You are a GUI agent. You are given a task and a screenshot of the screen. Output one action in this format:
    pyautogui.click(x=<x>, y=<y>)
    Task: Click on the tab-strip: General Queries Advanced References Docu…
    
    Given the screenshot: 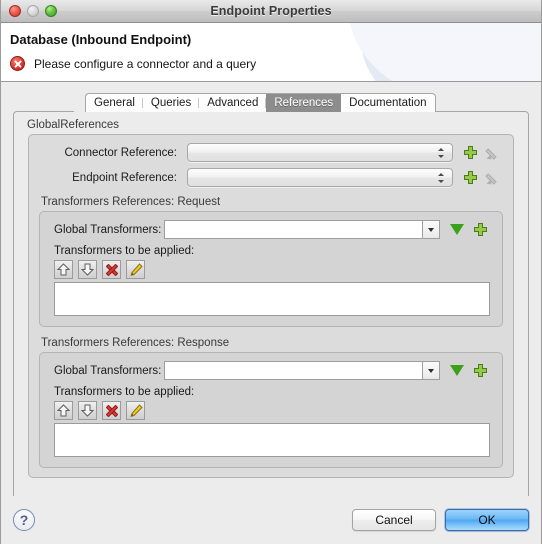 What is the action you would take?
    pyautogui.click(x=307, y=102)
    